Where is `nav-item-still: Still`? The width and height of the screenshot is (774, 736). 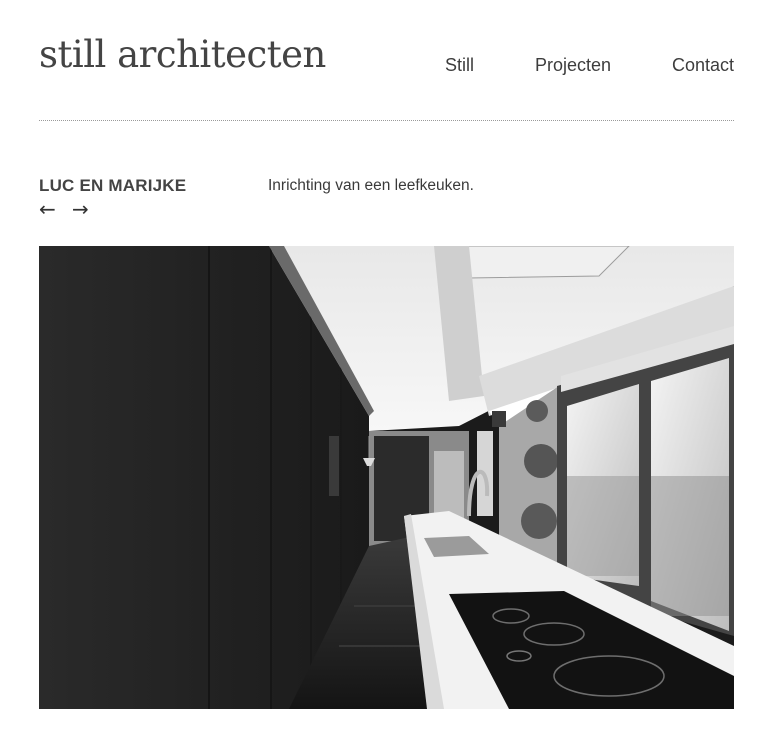 nav-item-still: Still is located at coordinates (459, 65).